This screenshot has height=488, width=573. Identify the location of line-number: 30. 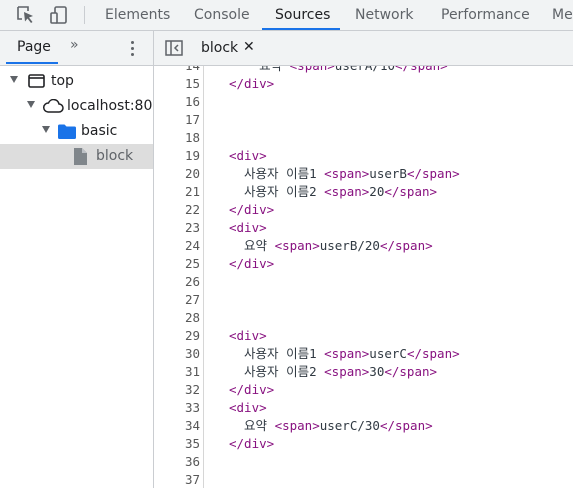
(177, 354).